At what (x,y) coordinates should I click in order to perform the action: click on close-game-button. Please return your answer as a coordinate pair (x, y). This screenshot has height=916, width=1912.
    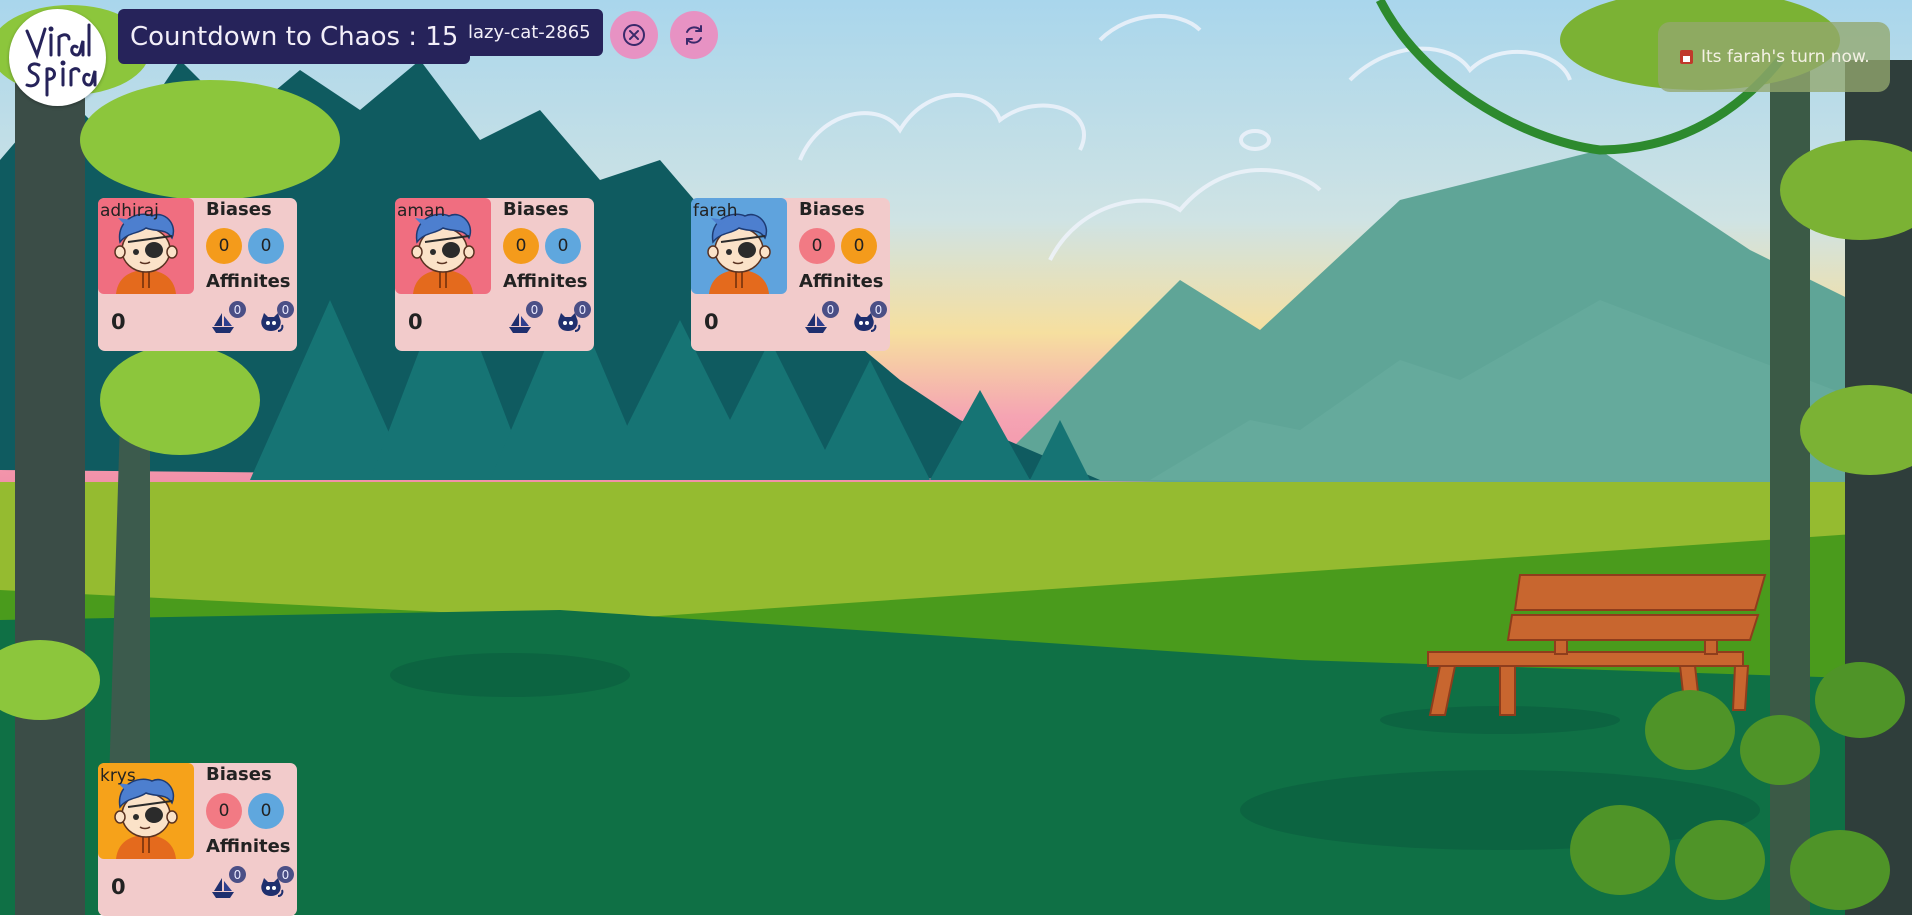
    Looking at the image, I should click on (634, 35).